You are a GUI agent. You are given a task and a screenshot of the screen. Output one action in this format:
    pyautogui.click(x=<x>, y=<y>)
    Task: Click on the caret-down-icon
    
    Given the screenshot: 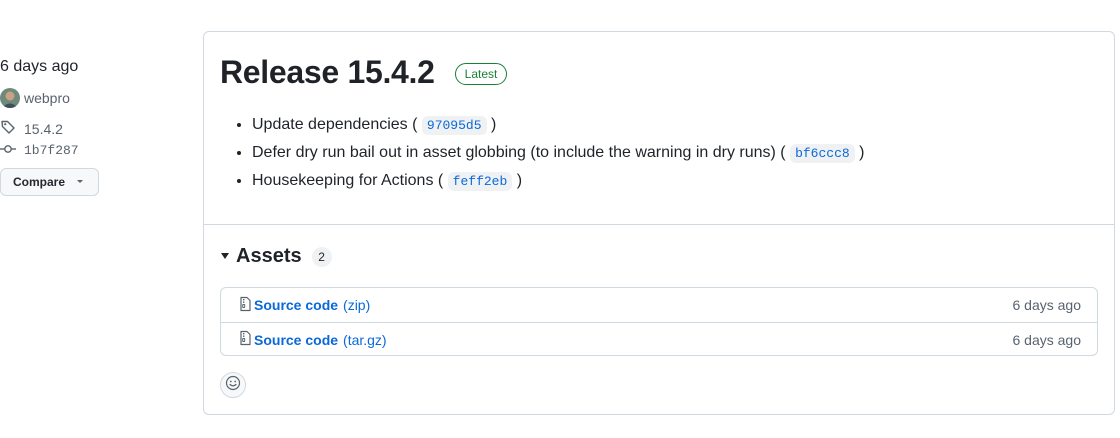 What is the action you would take?
    pyautogui.click(x=80, y=182)
    